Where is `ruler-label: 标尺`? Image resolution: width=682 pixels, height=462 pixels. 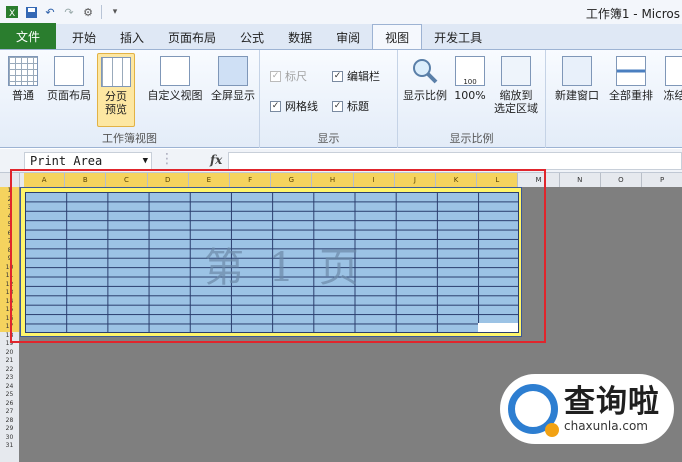
ruler-label: 标尺 is located at coordinates (296, 76).